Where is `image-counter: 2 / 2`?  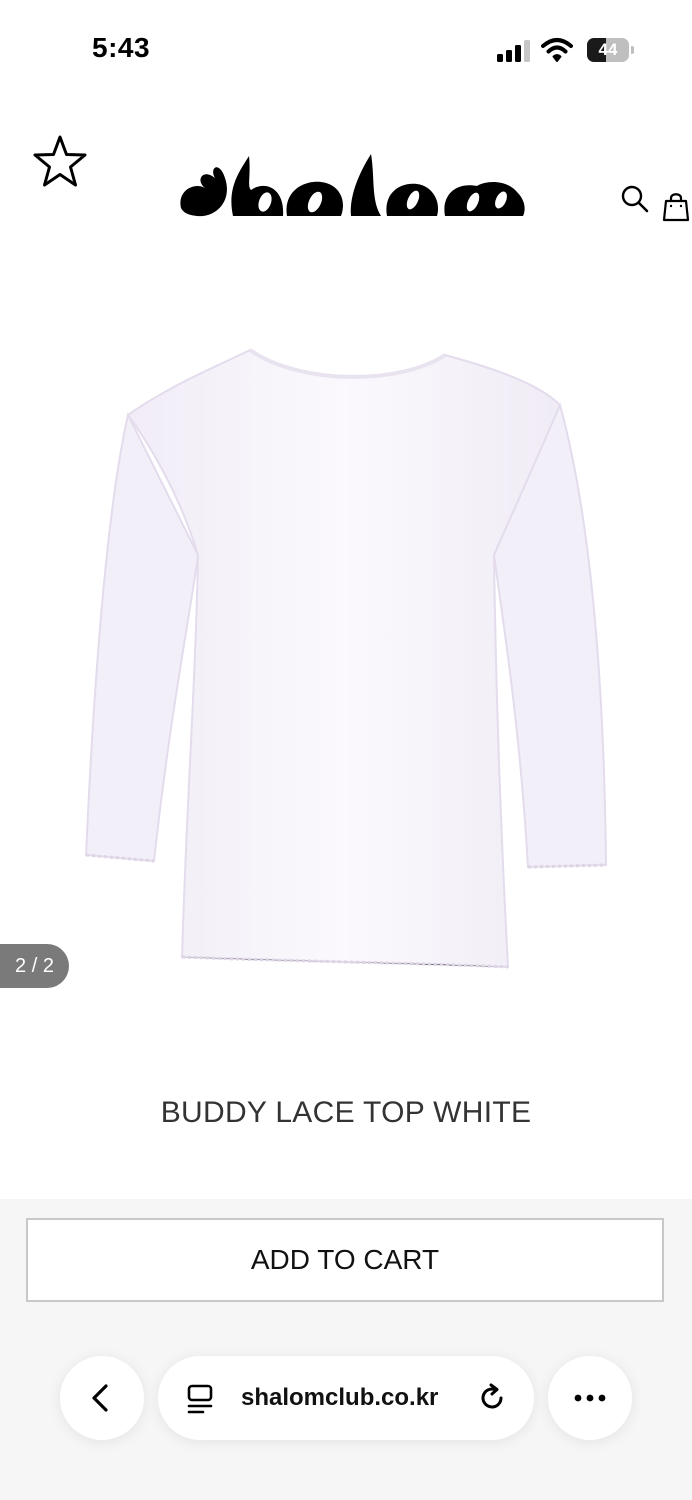 image-counter: 2 / 2 is located at coordinates (34, 966).